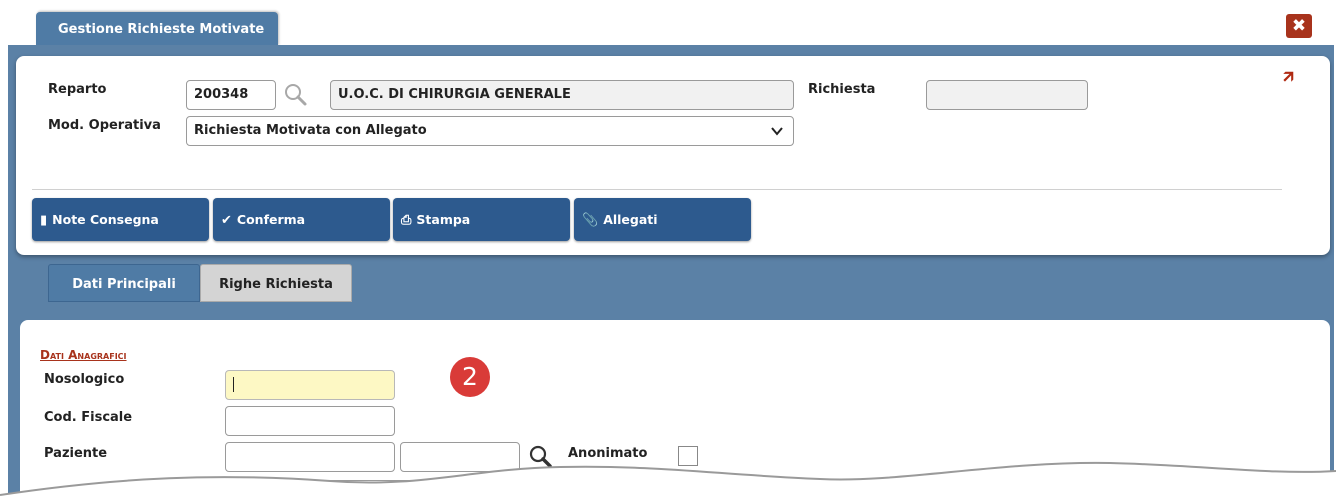 This screenshot has height=500, width=1336. I want to click on richiesta-label: Richiesta, so click(842, 89).